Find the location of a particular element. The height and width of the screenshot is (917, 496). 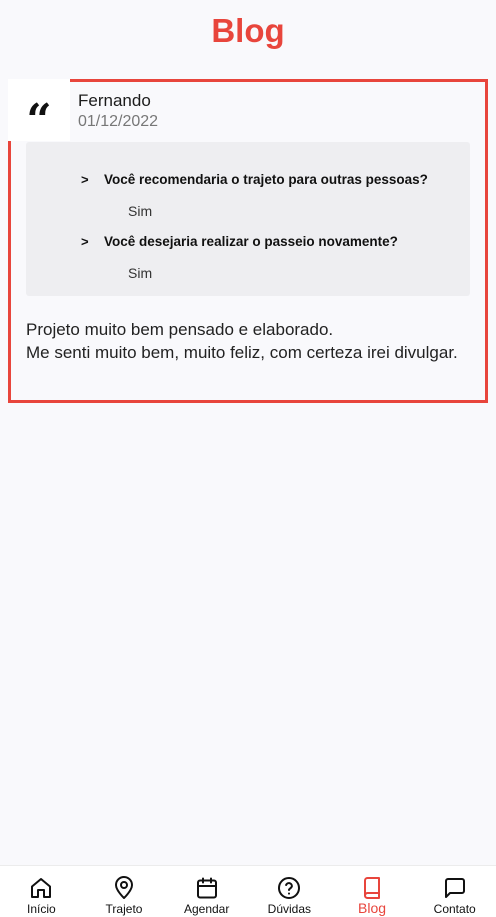

quote-mark: “ is located at coordinates (39, 120).